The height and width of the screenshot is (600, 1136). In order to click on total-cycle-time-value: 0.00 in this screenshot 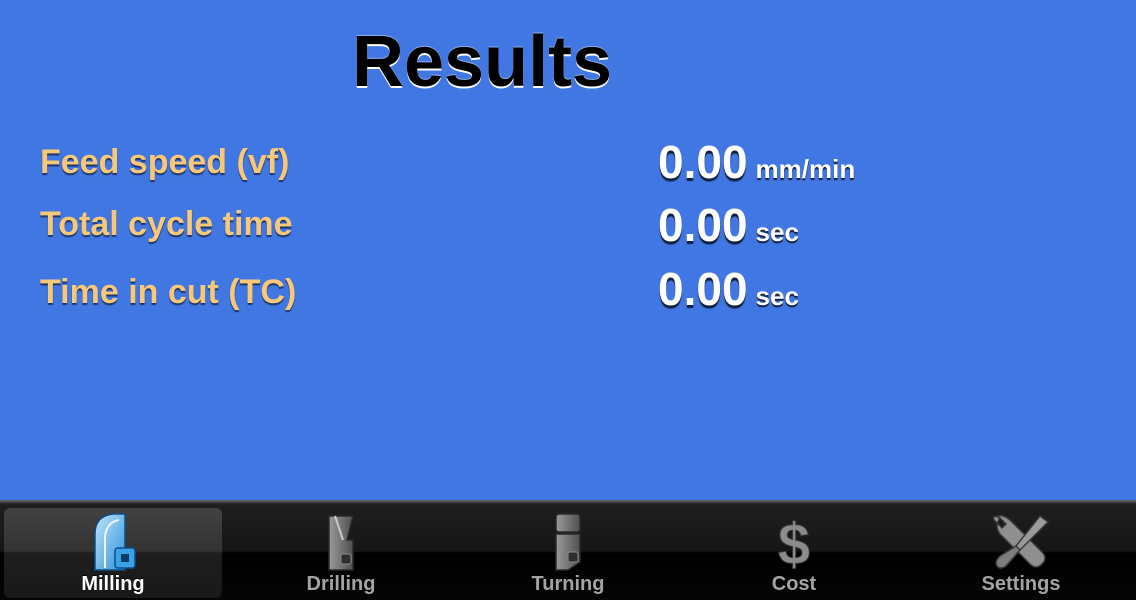, I will do `click(703, 225)`.